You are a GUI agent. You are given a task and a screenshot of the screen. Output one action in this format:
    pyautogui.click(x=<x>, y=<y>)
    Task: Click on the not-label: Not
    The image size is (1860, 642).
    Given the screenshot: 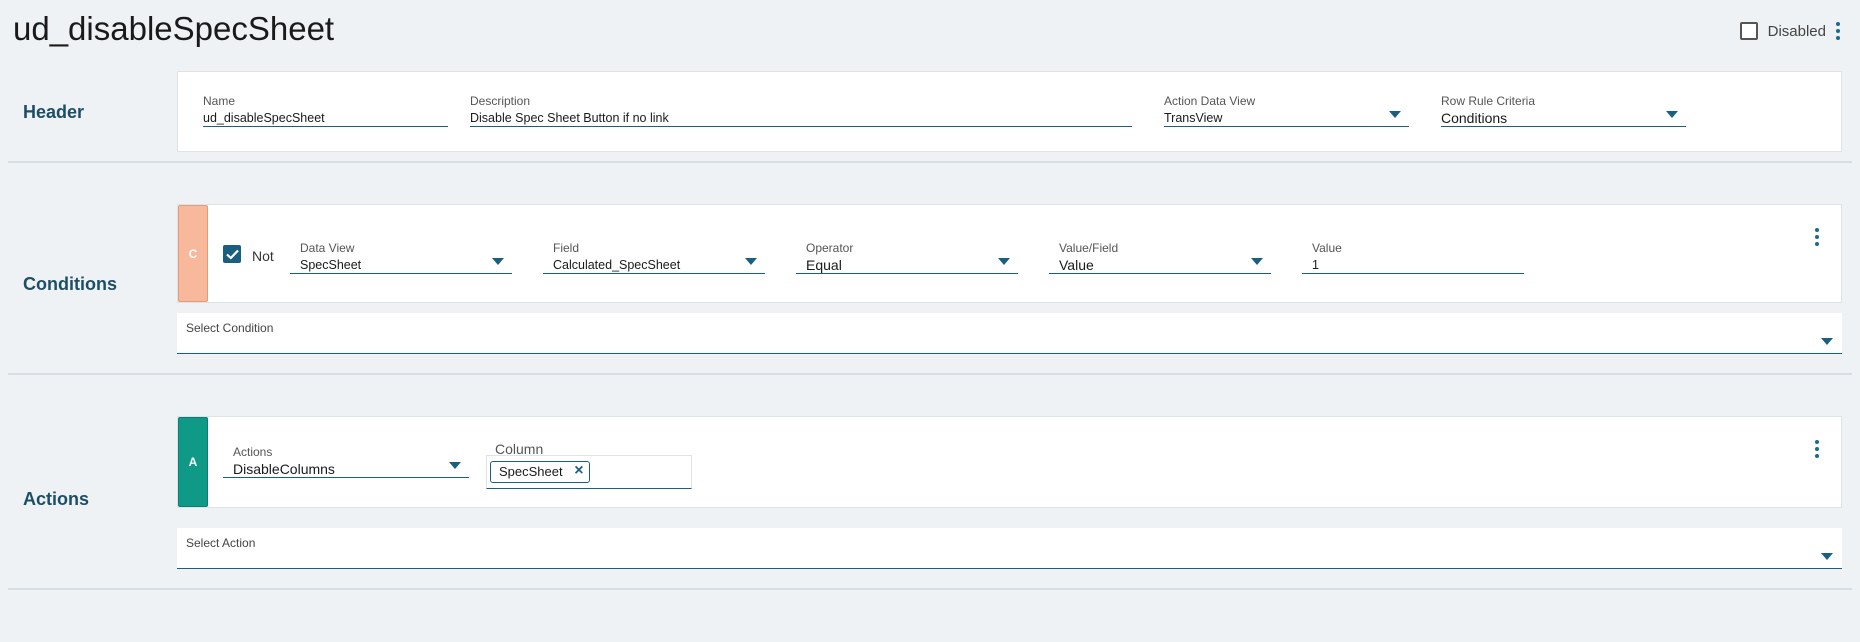 What is the action you would take?
    pyautogui.click(x=263, y=256)
    